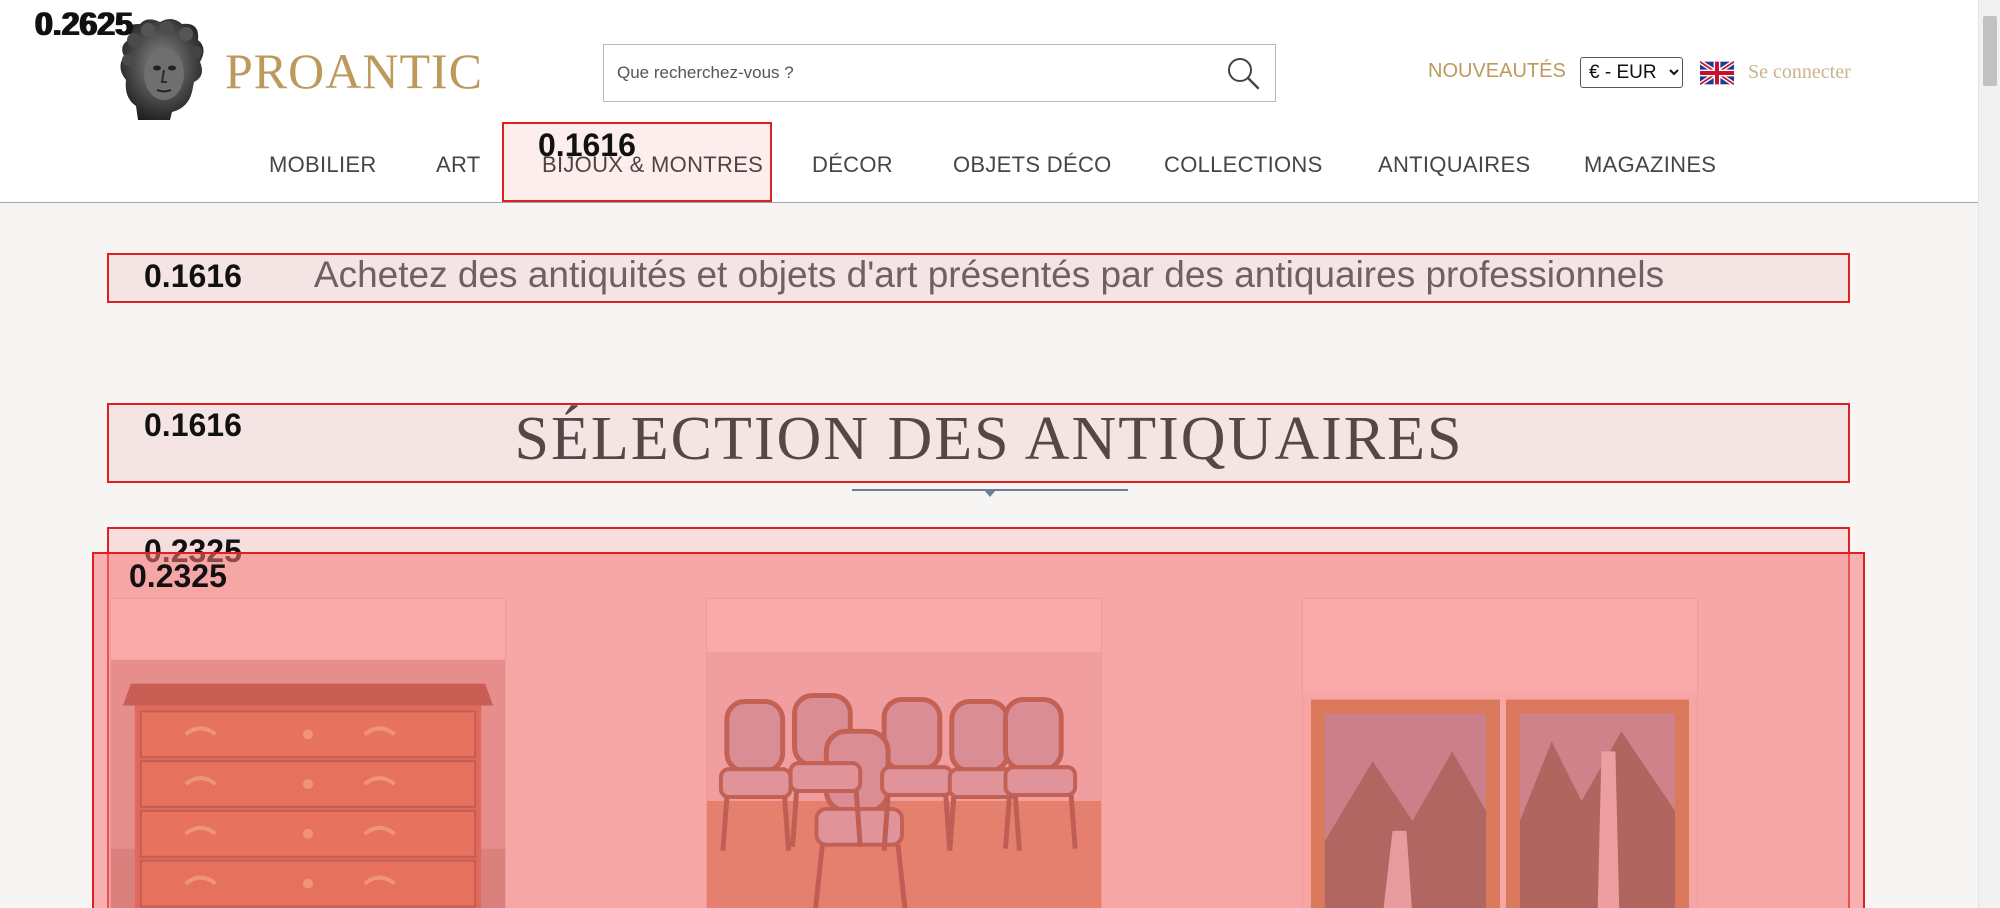 This screenshot has width=2000, height=908. I want to click on overlay-box-title: 0.1616, so click(978, 443).